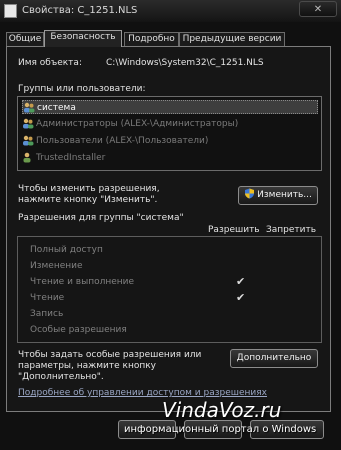  I want to click on advanced-hint-line2: параметры, нажмите кнопку, so click(87, 366).